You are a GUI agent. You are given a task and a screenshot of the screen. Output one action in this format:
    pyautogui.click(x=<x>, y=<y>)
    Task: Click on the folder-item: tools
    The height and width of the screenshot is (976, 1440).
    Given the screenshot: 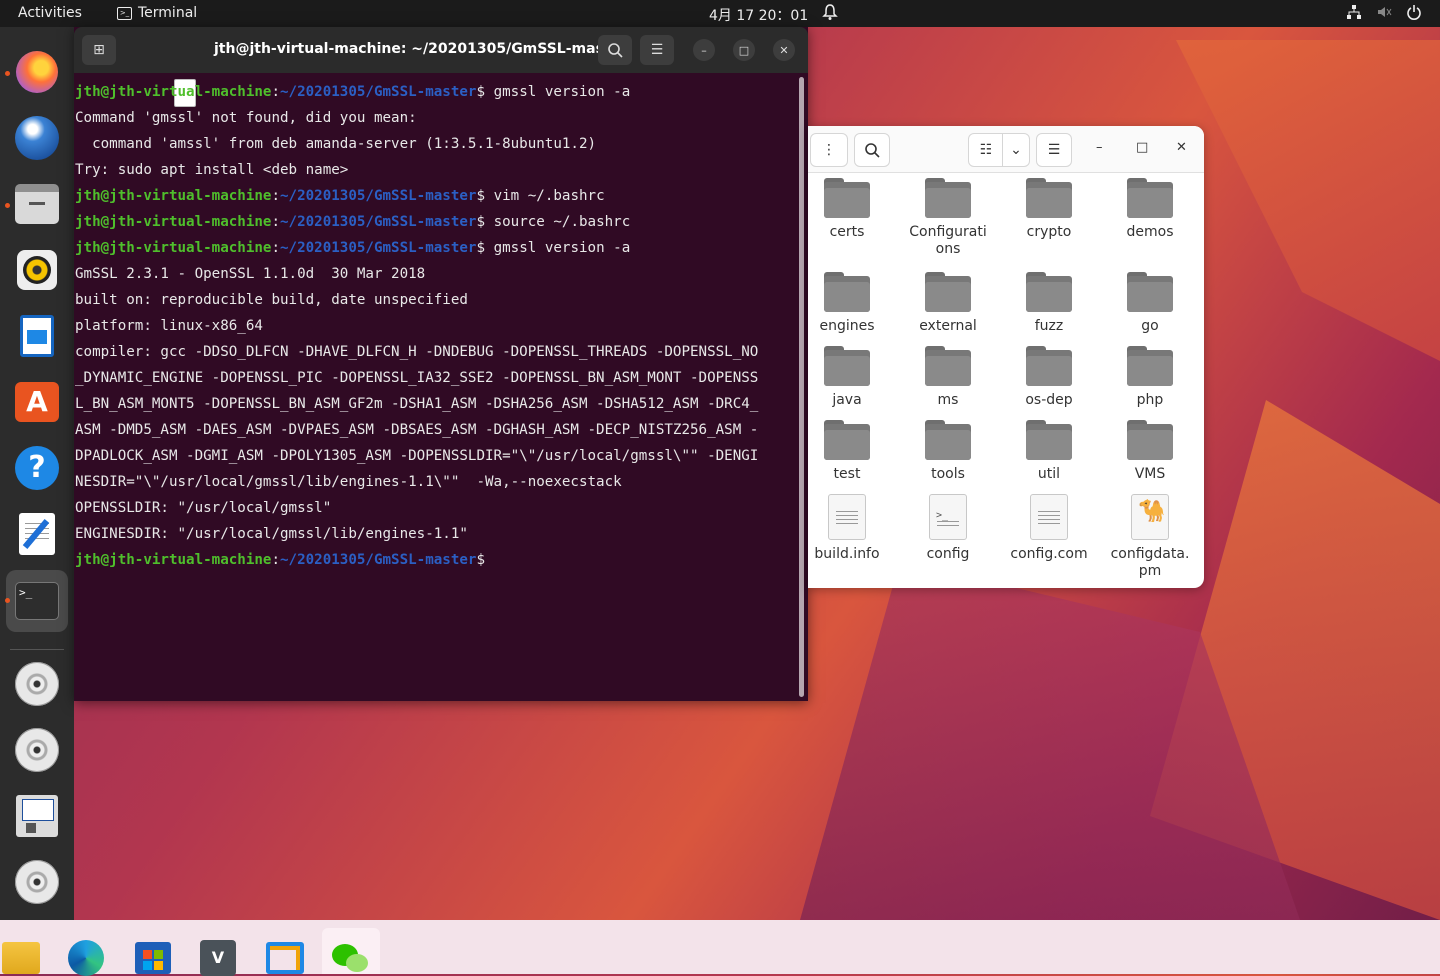 What is the action you would take?
    pyautogui.click(x=948, y=451)
    